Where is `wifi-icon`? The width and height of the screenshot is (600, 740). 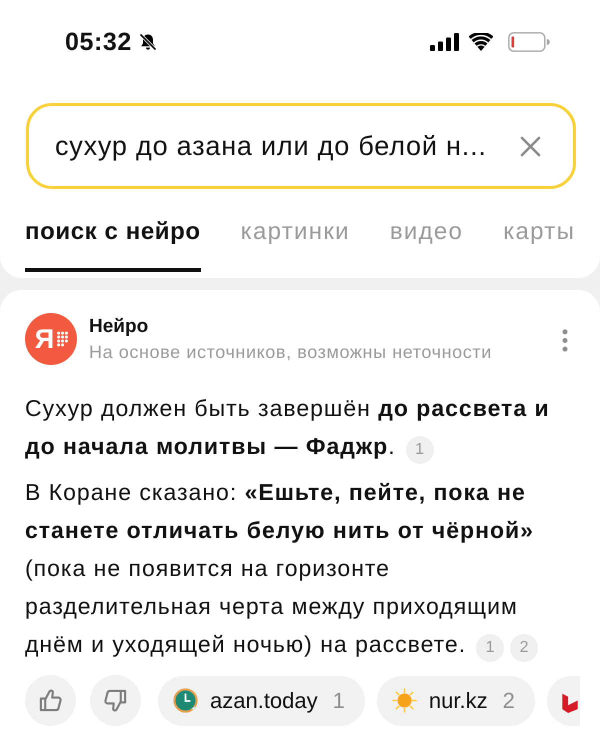
wifi-icon is located at coordinates (481, 42).